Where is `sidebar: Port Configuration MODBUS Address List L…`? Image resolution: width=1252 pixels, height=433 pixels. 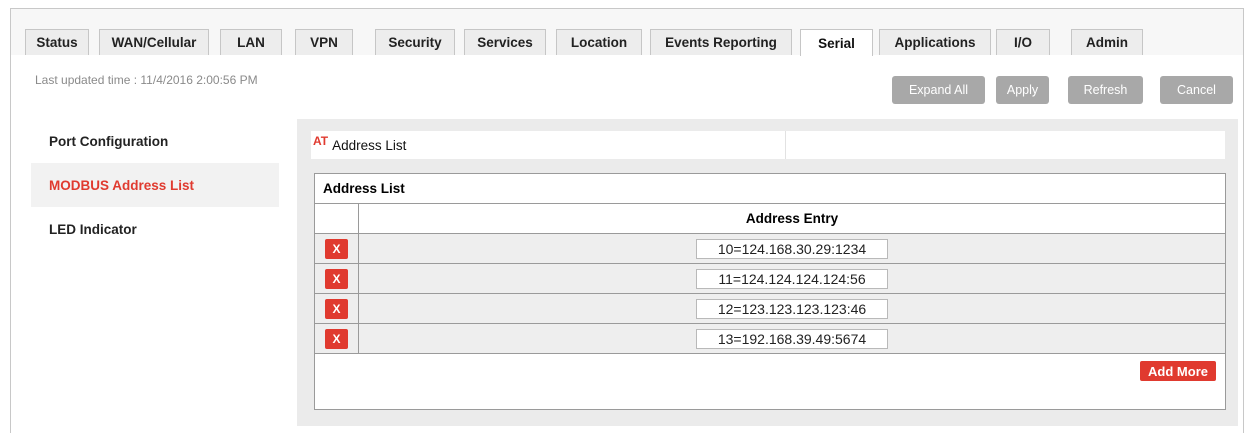
sidebar: Port Configuration MODBUS Address List L… is located at coordinates (155, 185).